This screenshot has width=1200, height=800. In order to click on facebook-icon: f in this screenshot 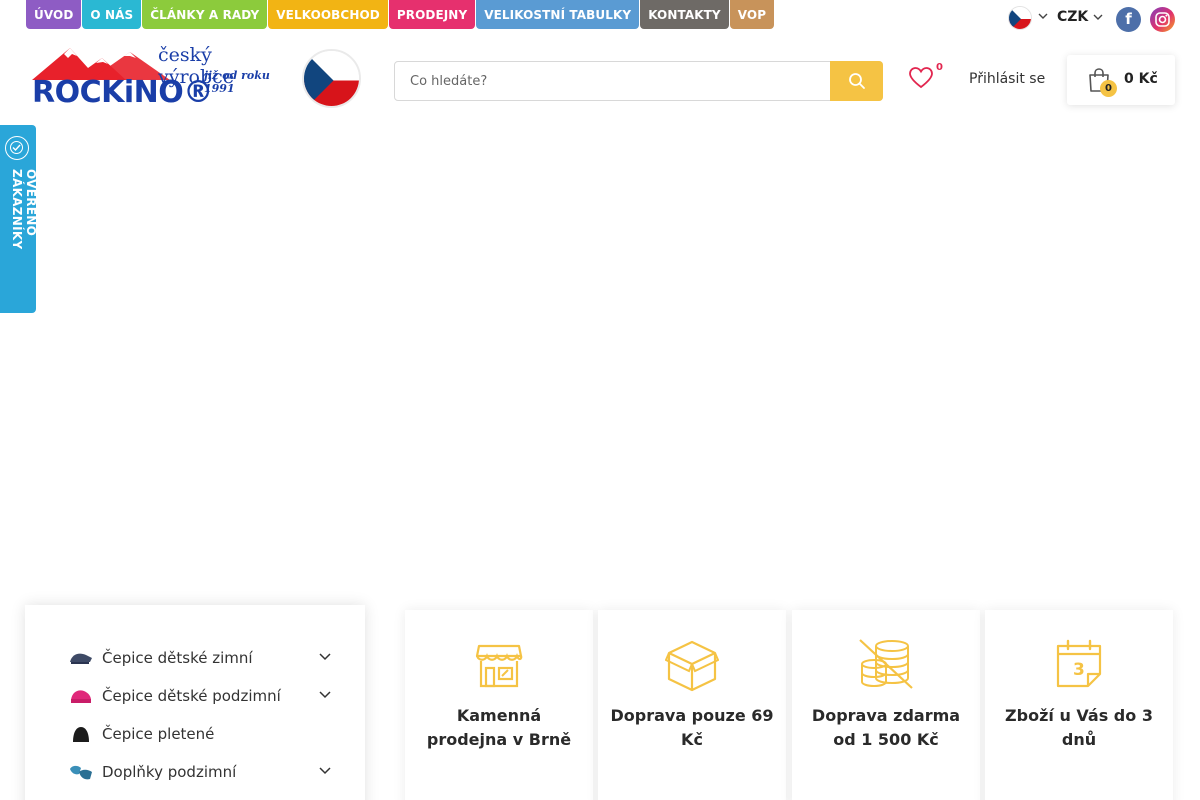, I will do `click(1128, 19)`.